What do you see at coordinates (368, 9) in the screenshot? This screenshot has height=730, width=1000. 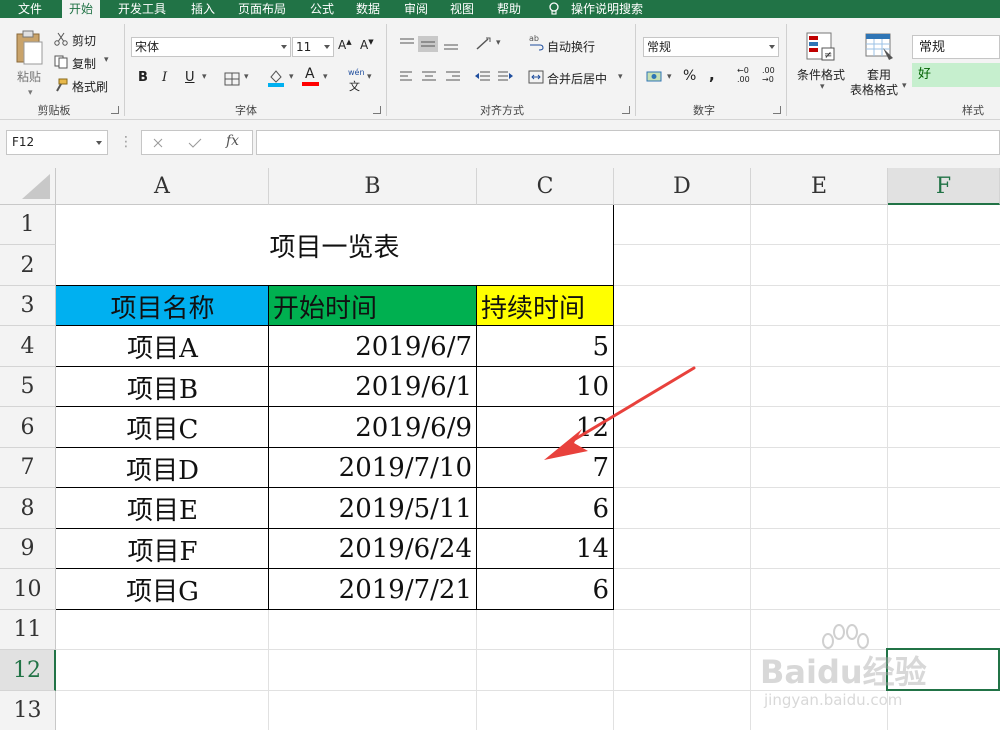 I see `tab-data: 数据` at bounding box center [368, 9].